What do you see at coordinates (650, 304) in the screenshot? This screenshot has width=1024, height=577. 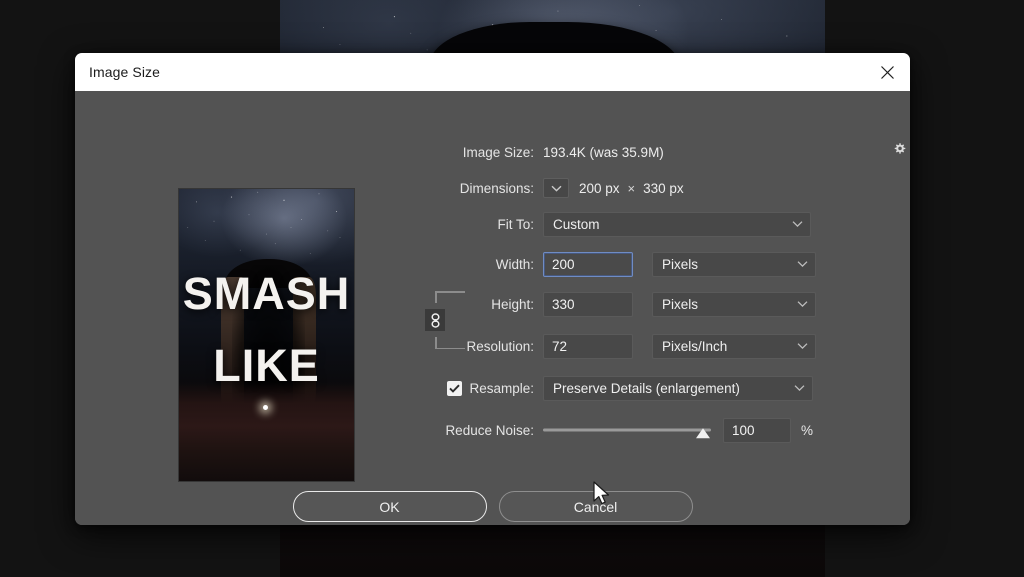 I see `height-row: Height: 330 Pixels` at bounding box center [650, 304].